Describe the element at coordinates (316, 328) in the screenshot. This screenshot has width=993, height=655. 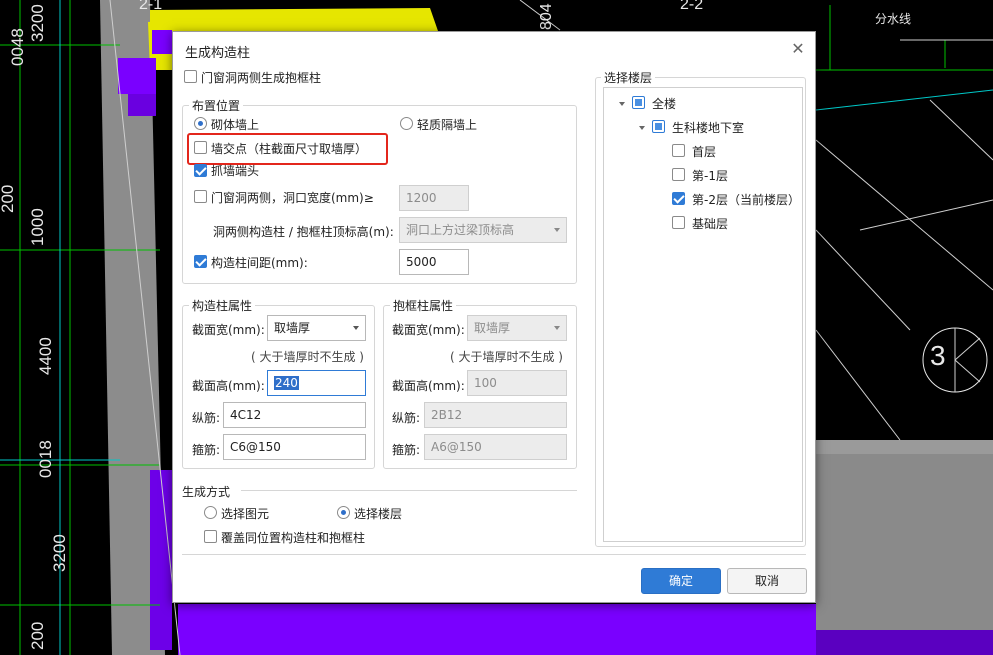
I see `column-width-select: 取墙厚` at that location.